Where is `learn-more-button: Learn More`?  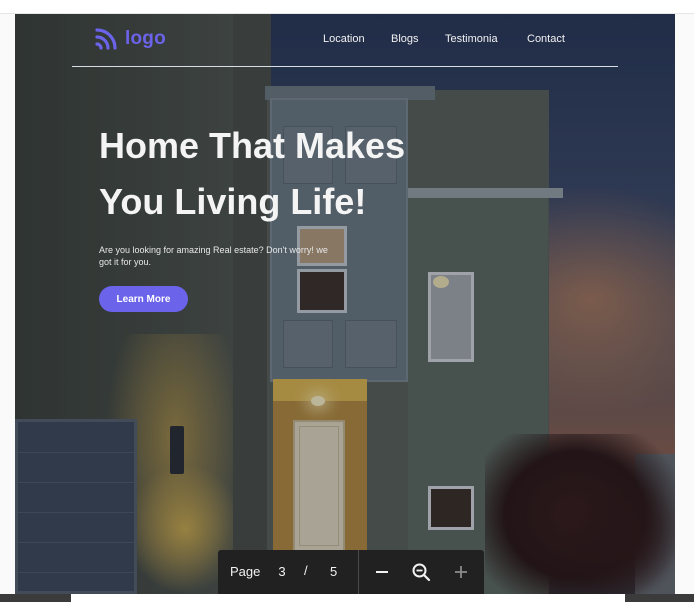 learn-more-button: Learn More is located at coordinates (143, 299).